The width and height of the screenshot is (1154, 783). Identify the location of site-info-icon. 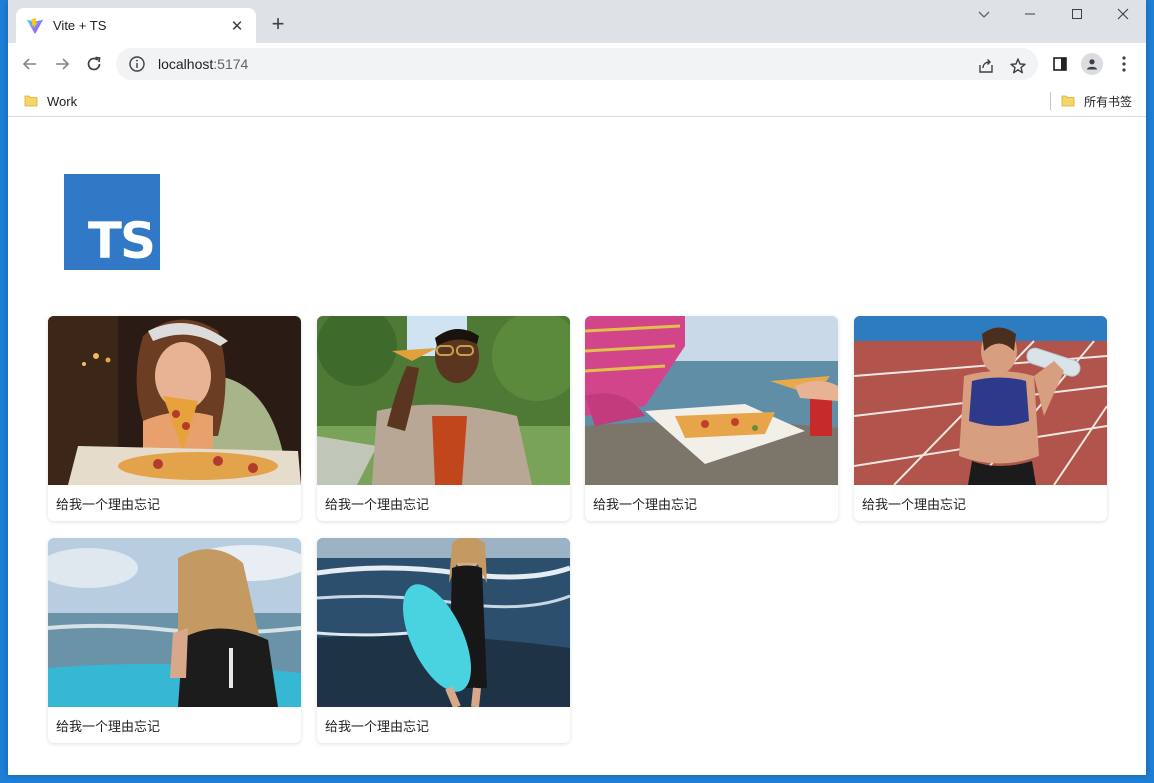
(137, 64).